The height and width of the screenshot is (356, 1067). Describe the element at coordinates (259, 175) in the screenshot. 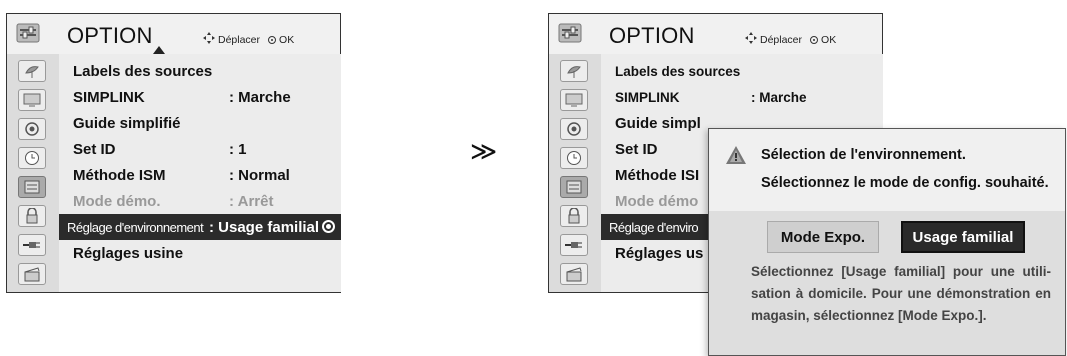

I see `item-value: : Normal` at that location.